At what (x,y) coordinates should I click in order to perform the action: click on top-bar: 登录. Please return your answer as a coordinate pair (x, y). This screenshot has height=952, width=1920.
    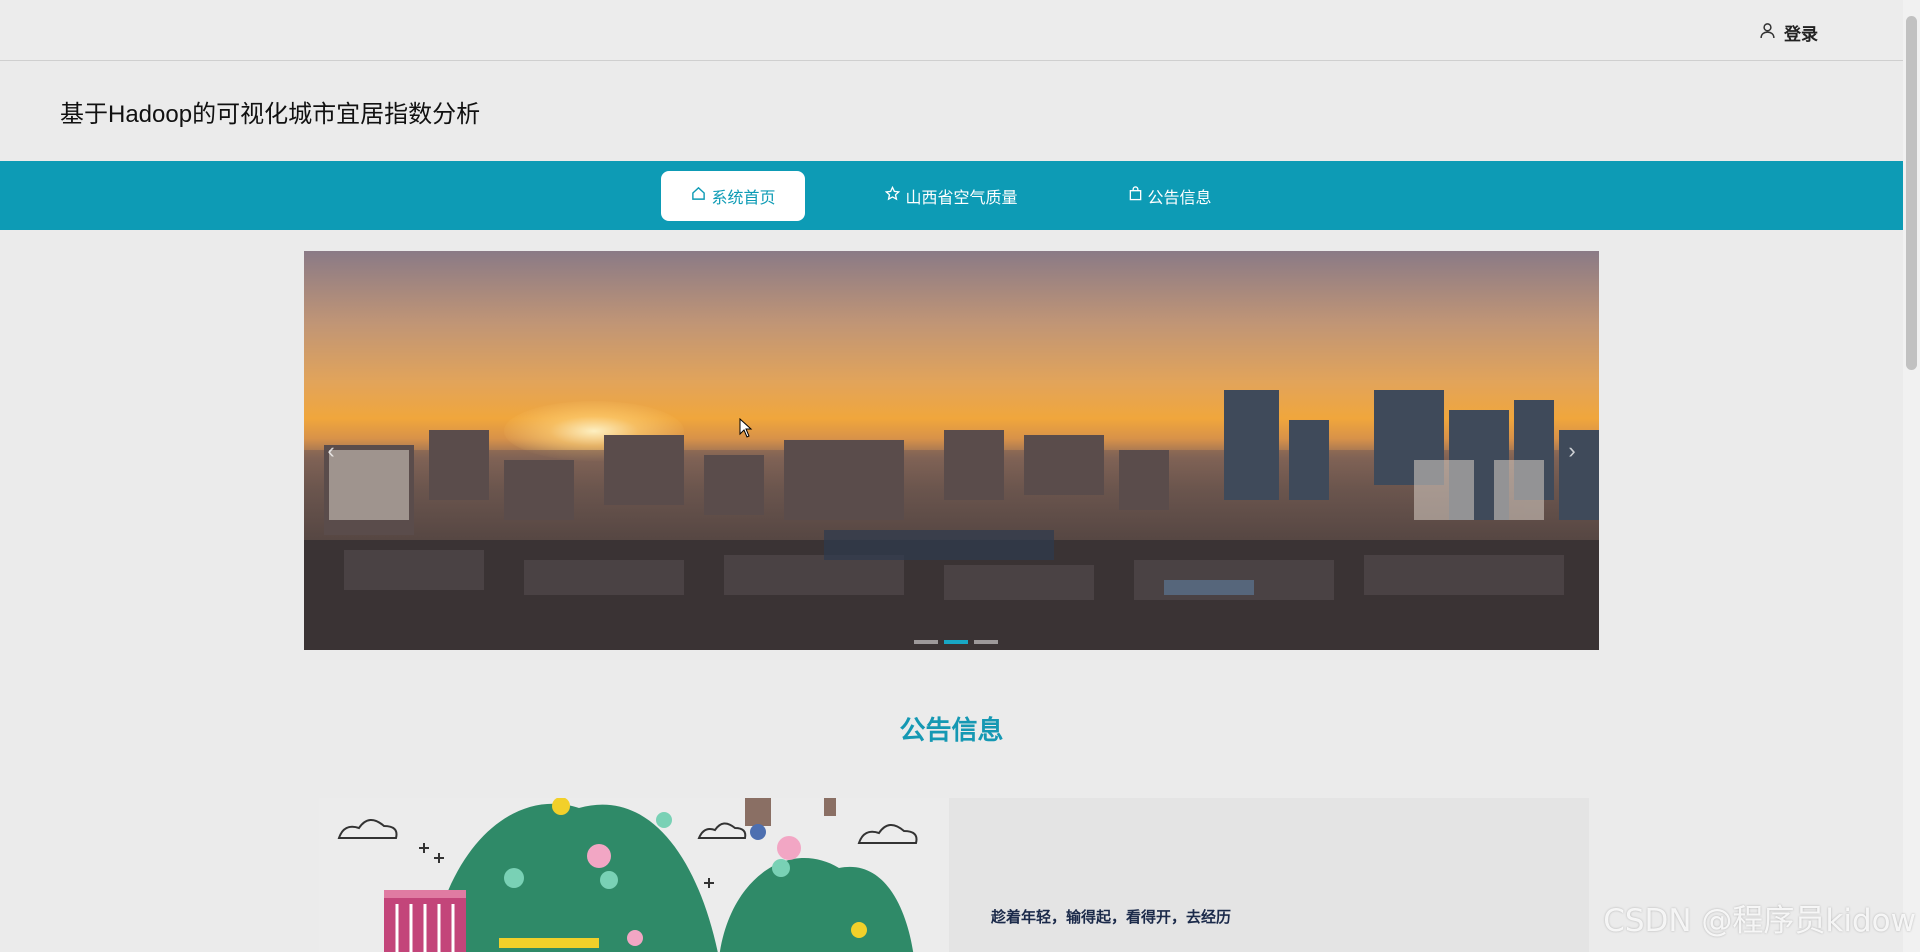
    Looking at the image, I should click on (951, 30).